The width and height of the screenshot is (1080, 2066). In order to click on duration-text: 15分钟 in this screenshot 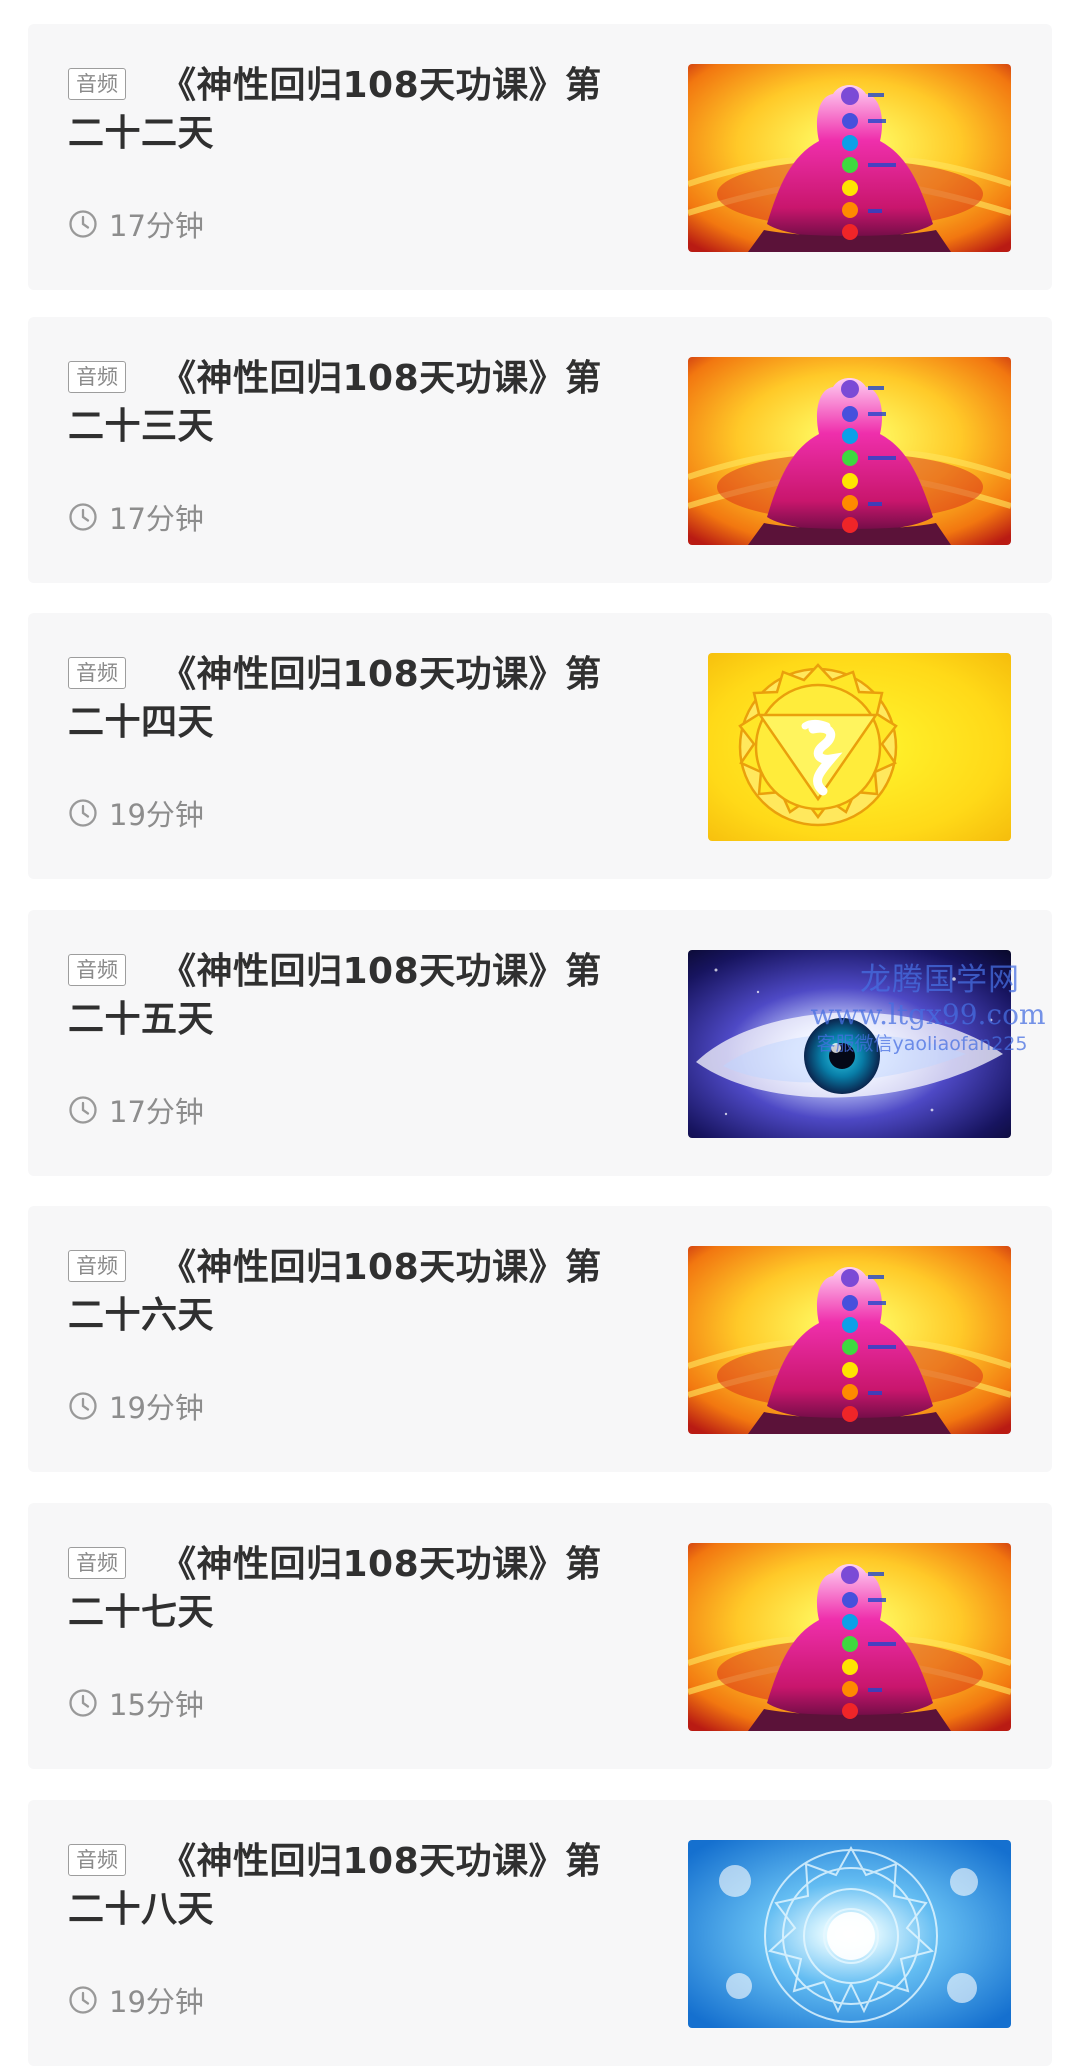, I will do `click(156, 1705)`.